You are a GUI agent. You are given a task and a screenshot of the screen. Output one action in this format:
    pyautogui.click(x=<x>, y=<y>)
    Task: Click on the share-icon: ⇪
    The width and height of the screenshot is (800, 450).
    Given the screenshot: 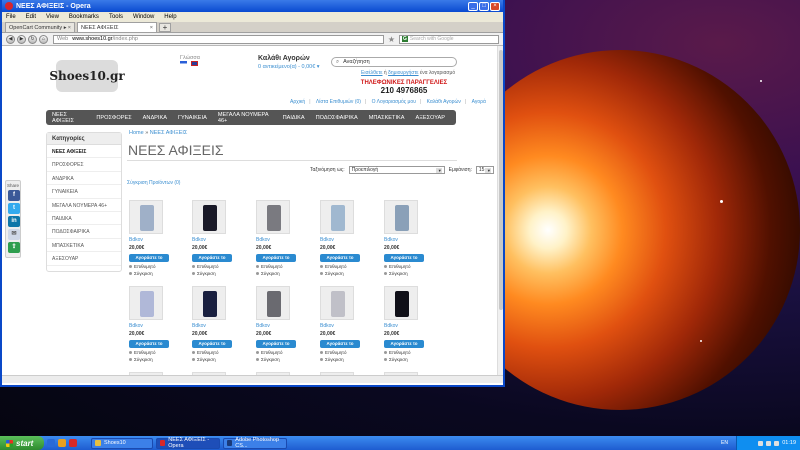 What is the action you would take?
    pyautogui.click(x=14, y=247)
    